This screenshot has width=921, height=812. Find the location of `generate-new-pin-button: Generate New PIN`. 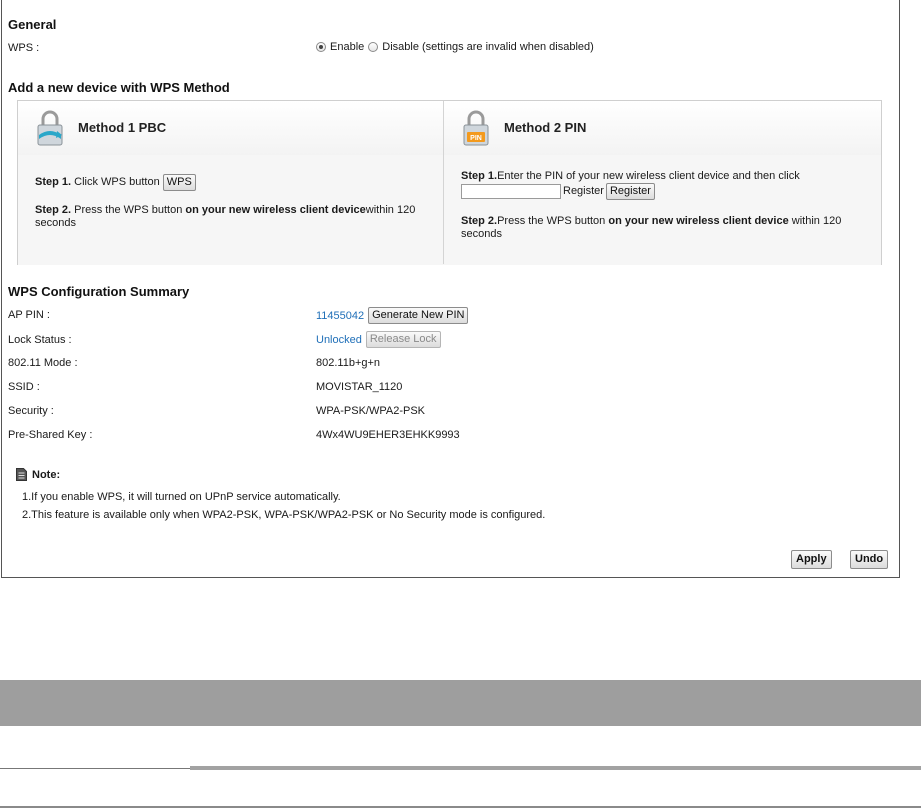

generate-new-pin-button: Generate New PIN is located at coordinates (418, 315).